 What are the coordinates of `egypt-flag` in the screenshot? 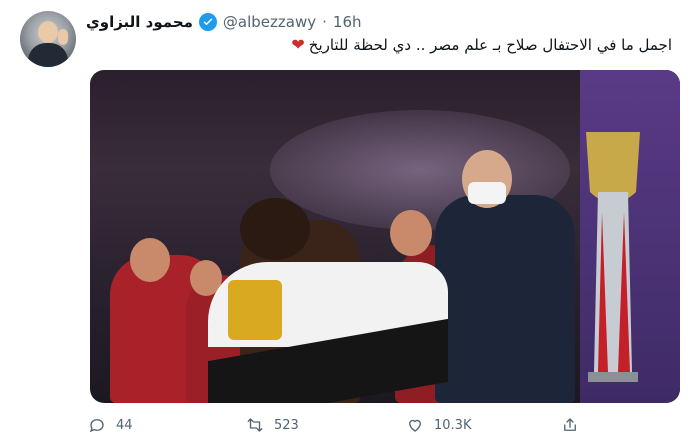 It's located at (328, 332).